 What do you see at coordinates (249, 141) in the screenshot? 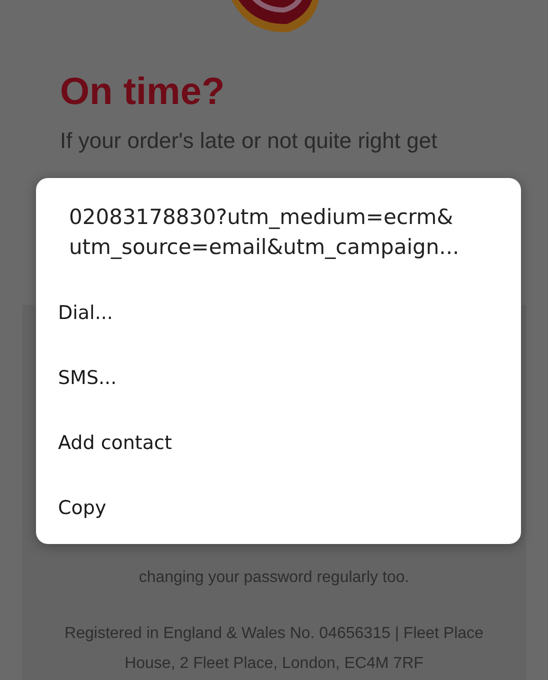
I see `paragraph-line: If your order's late or not quite right get` at bounding box center [249, 141].